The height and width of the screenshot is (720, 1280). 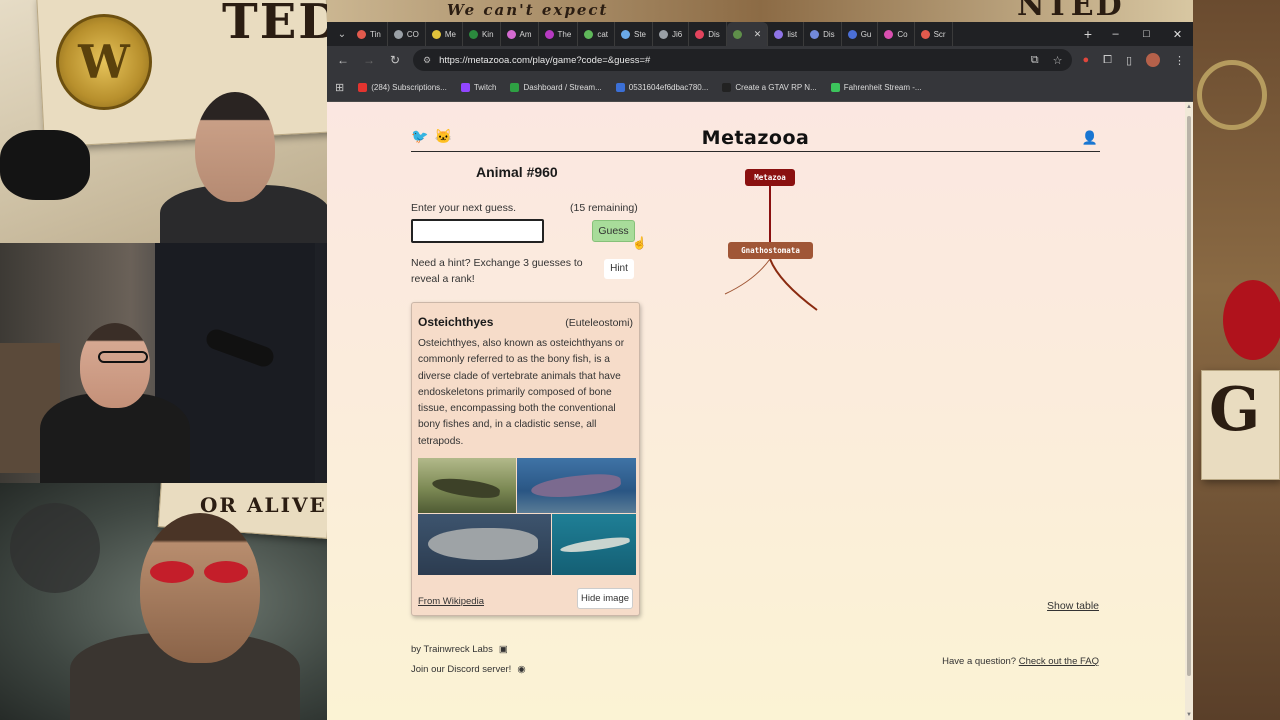 What do you see at coordinates (755, 138) in the screenshot?
I see `site-title: Metazooa` at bounding box center [755, 138].